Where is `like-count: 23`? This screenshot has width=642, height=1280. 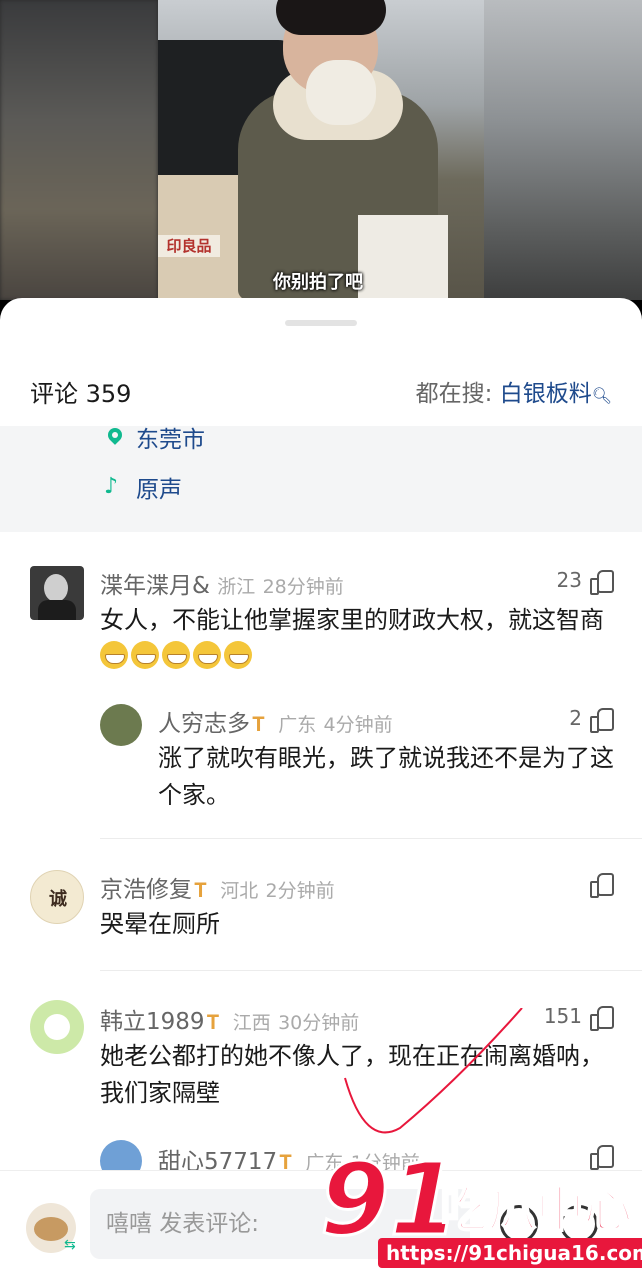 like-count: 23 is located at coordinates (569, 580).